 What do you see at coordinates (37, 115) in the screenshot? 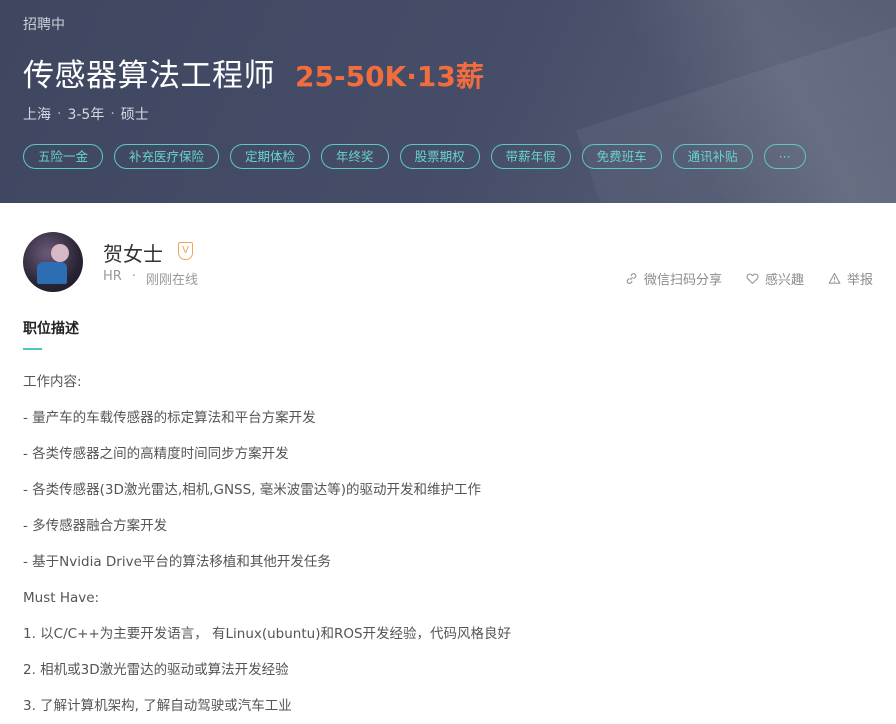
I see `job-location: 上海` at bounding box center [37, 115].